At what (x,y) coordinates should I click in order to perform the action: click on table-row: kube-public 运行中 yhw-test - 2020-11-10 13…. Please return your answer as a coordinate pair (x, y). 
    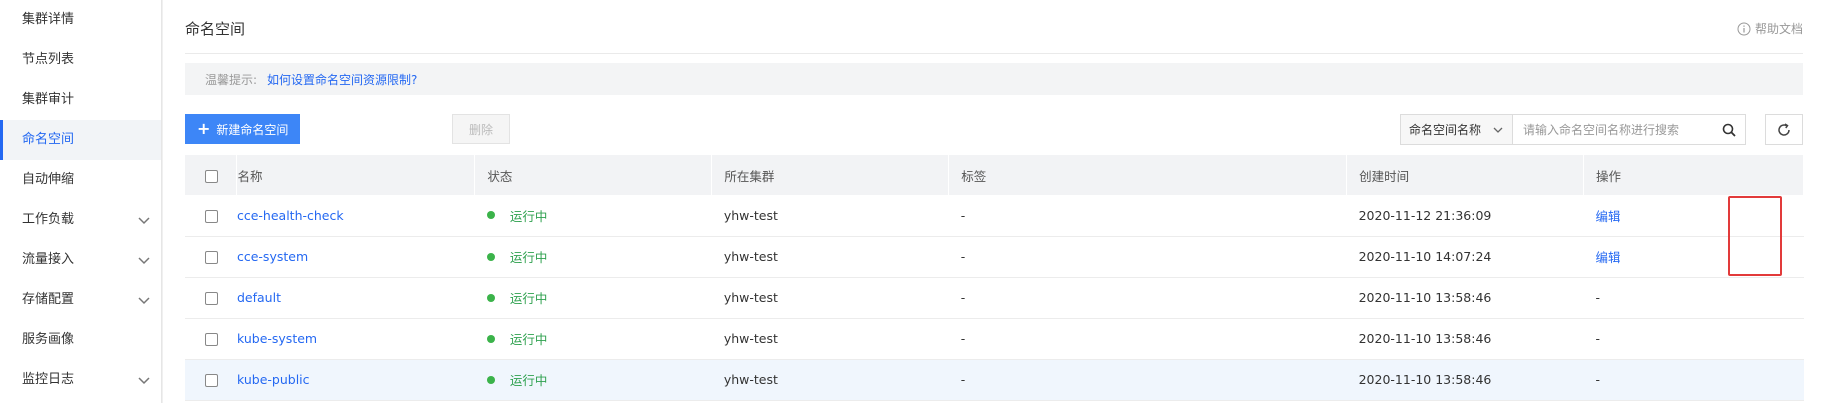
    Looking at the image, I should click on (994, 380).